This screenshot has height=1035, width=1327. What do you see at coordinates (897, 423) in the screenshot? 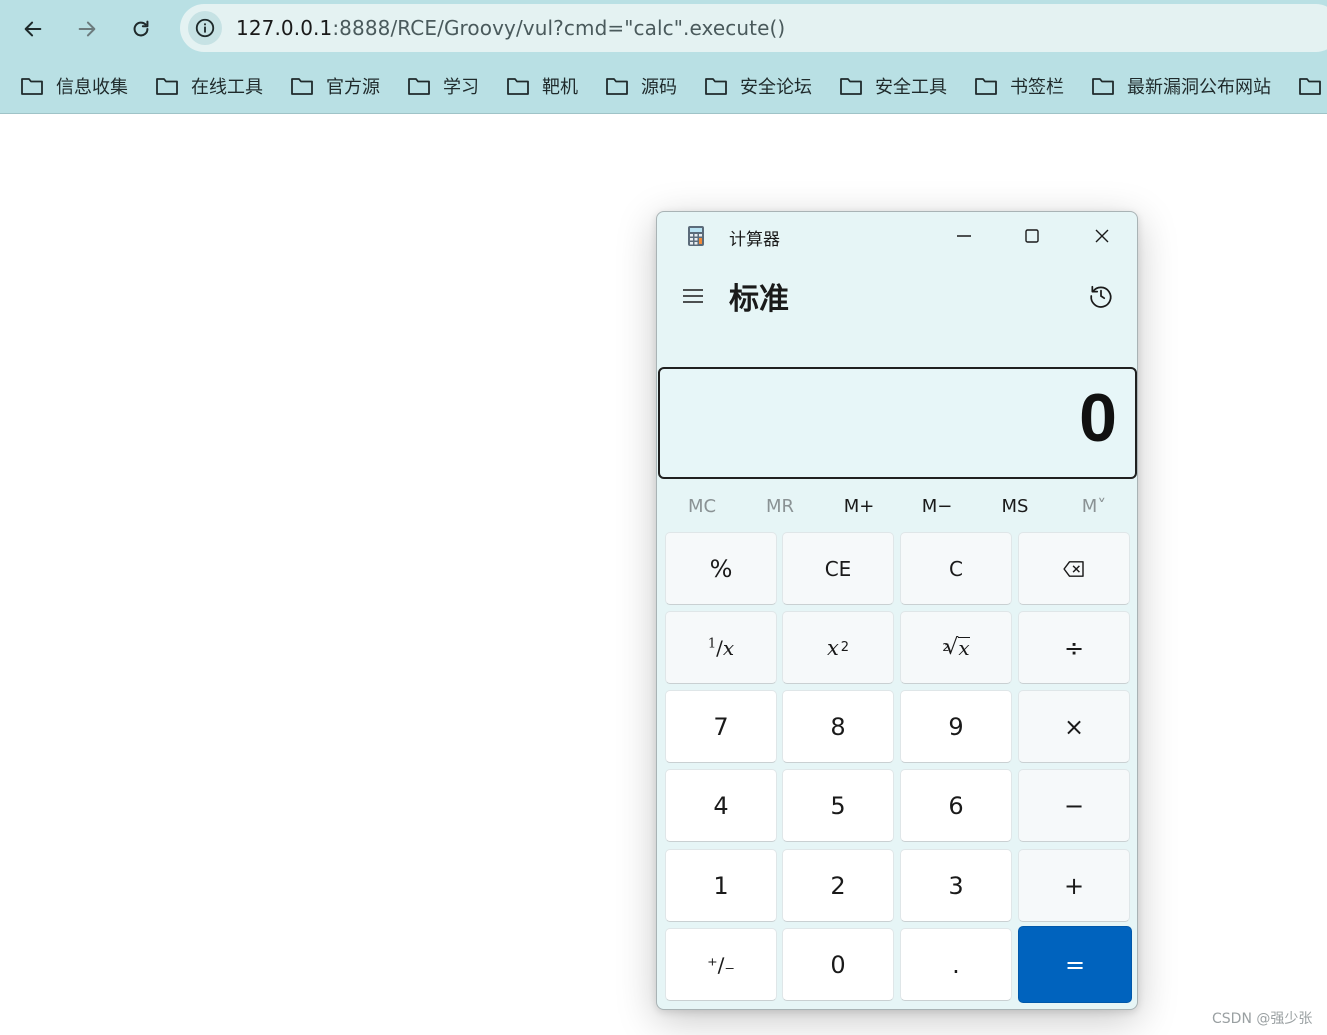
I see `calculator-display: 0` at bounding box center [897, 423].